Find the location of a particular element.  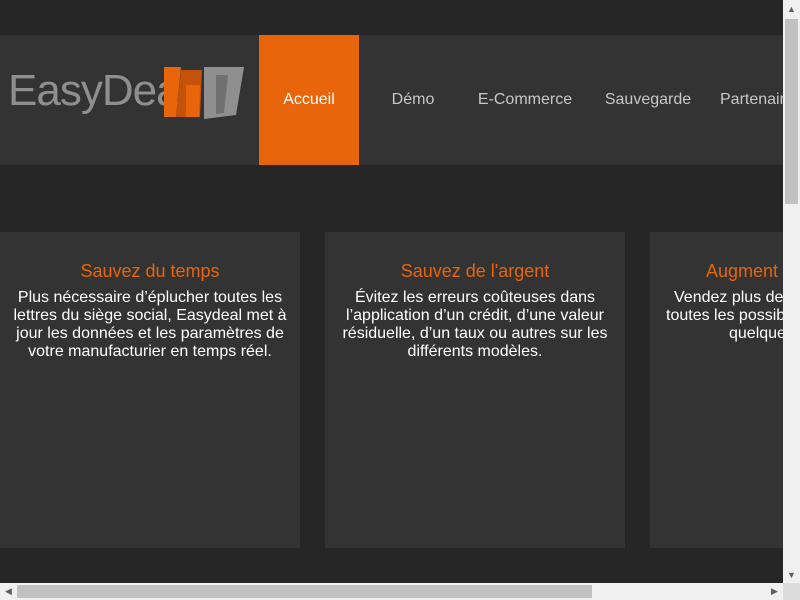

logo-mark-icon is located at coordinates (204, 93).